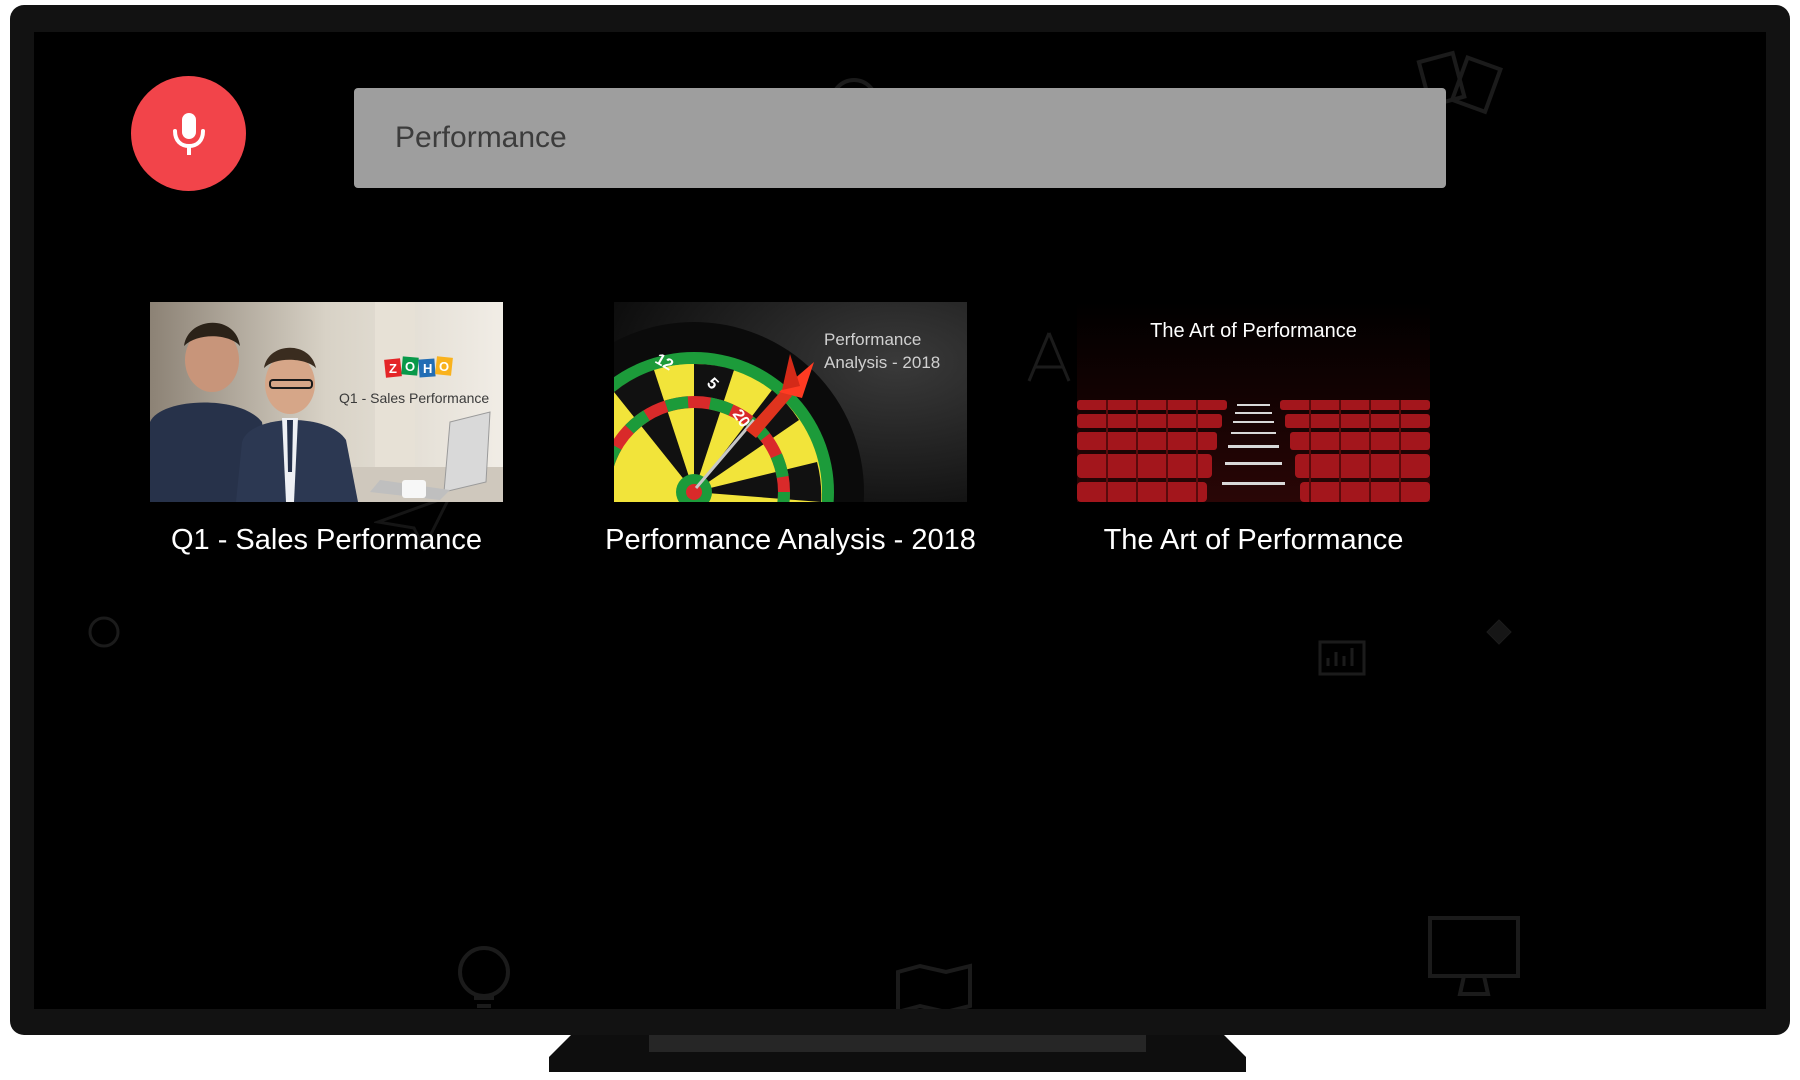 Image resolution: width=1800 pixels, height=1080 pixels. I want to click on thumbnail-caption: Q1 - Sales Performance, so click(414, 398).